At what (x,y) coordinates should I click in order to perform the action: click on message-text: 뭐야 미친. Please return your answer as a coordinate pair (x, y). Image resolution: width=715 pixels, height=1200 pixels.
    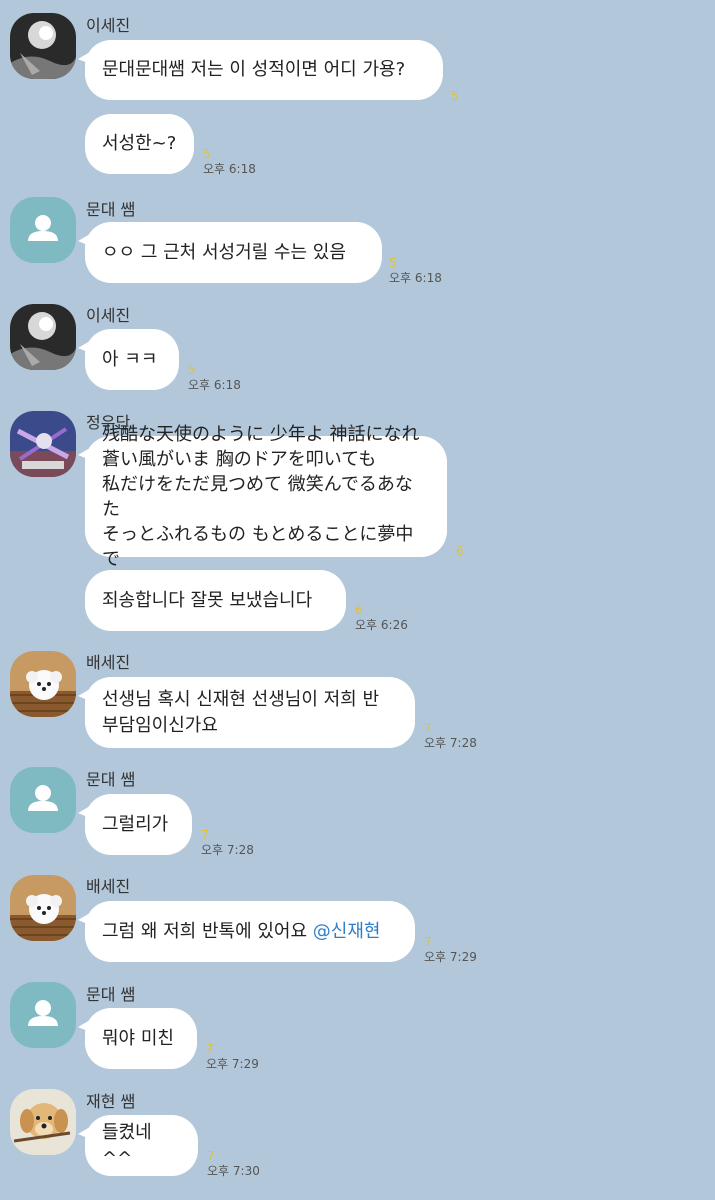
    Looking at the image, I should click on (138, 1038).